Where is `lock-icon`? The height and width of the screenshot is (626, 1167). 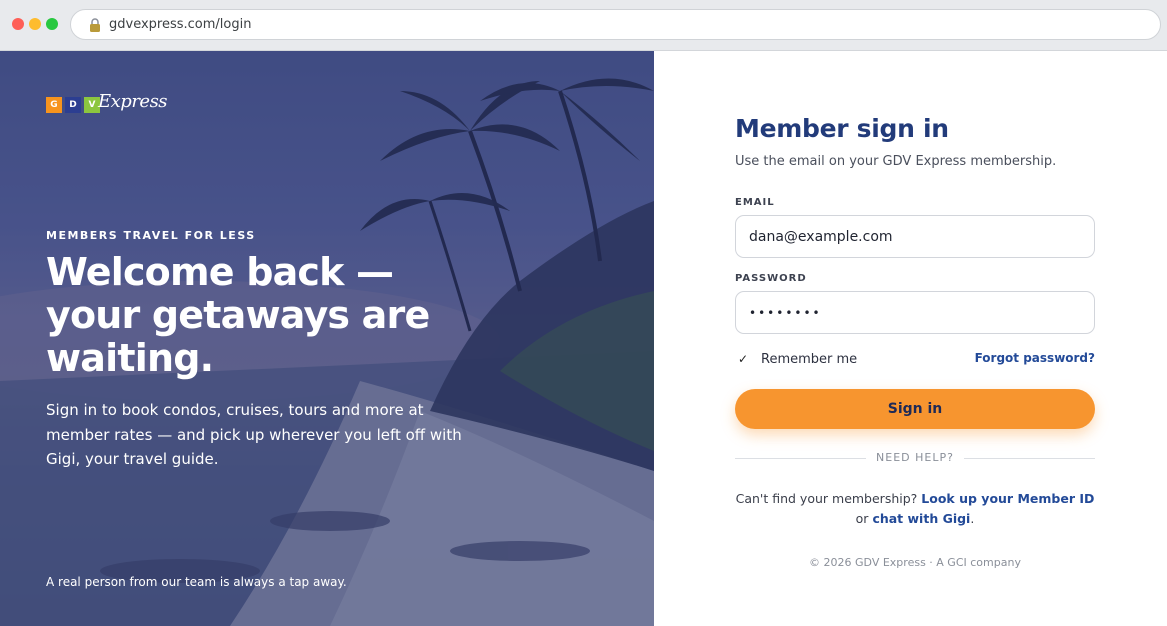
lock-icon is located at coordinates (95, 25).